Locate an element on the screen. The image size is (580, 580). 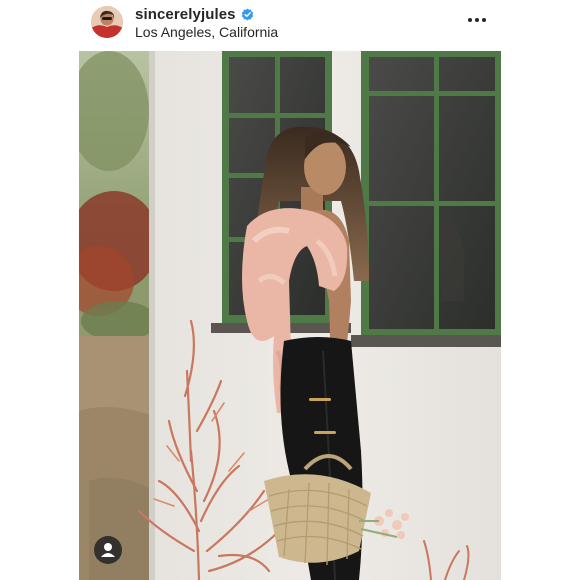
avatar is located at coordinates (107, 22).